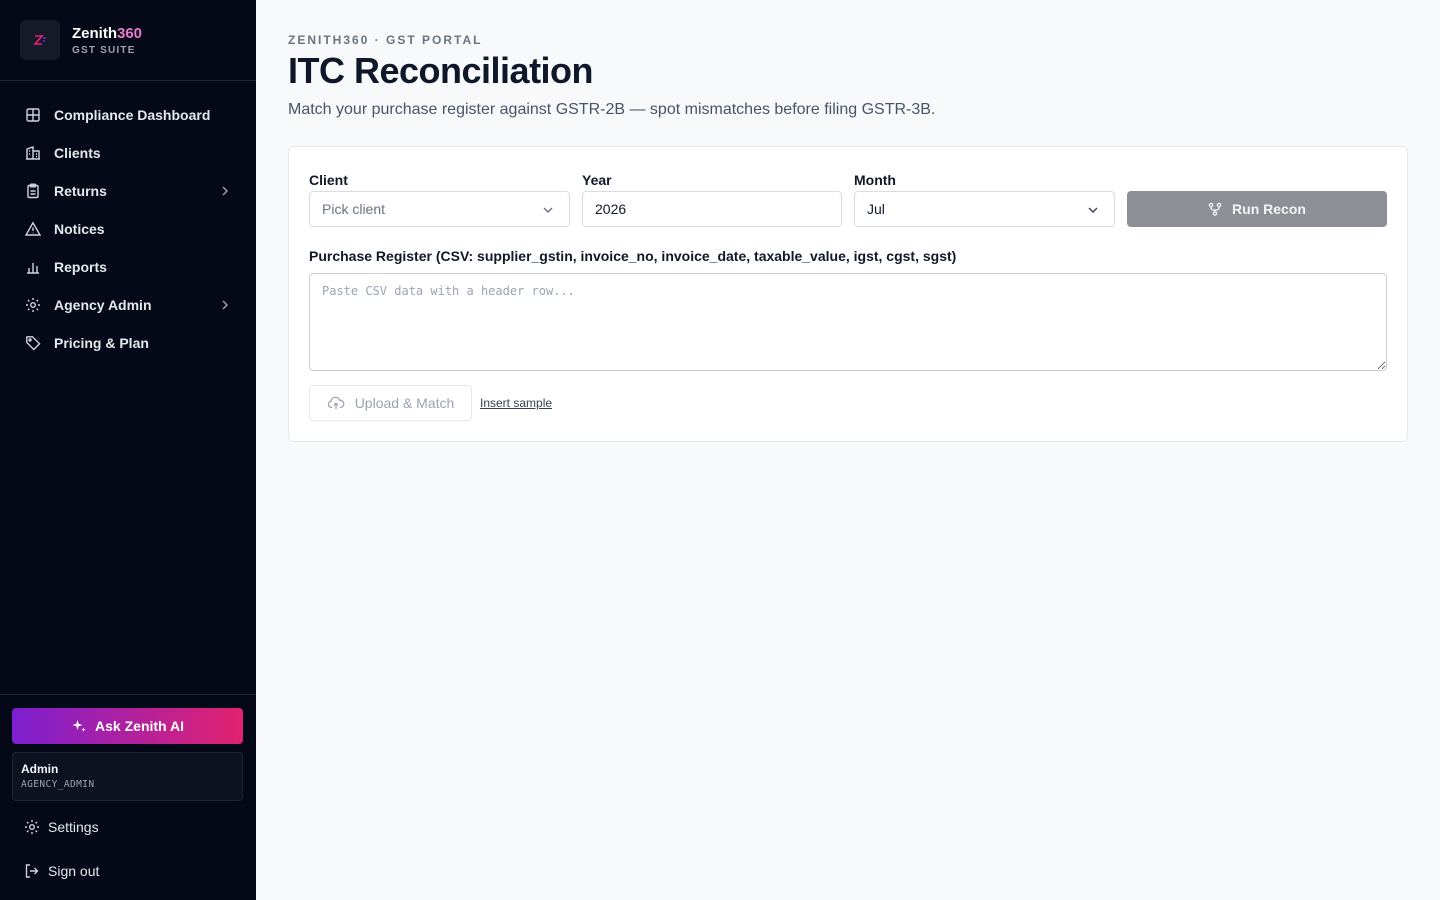  I want to click on grid-icon, so click(33, 115).